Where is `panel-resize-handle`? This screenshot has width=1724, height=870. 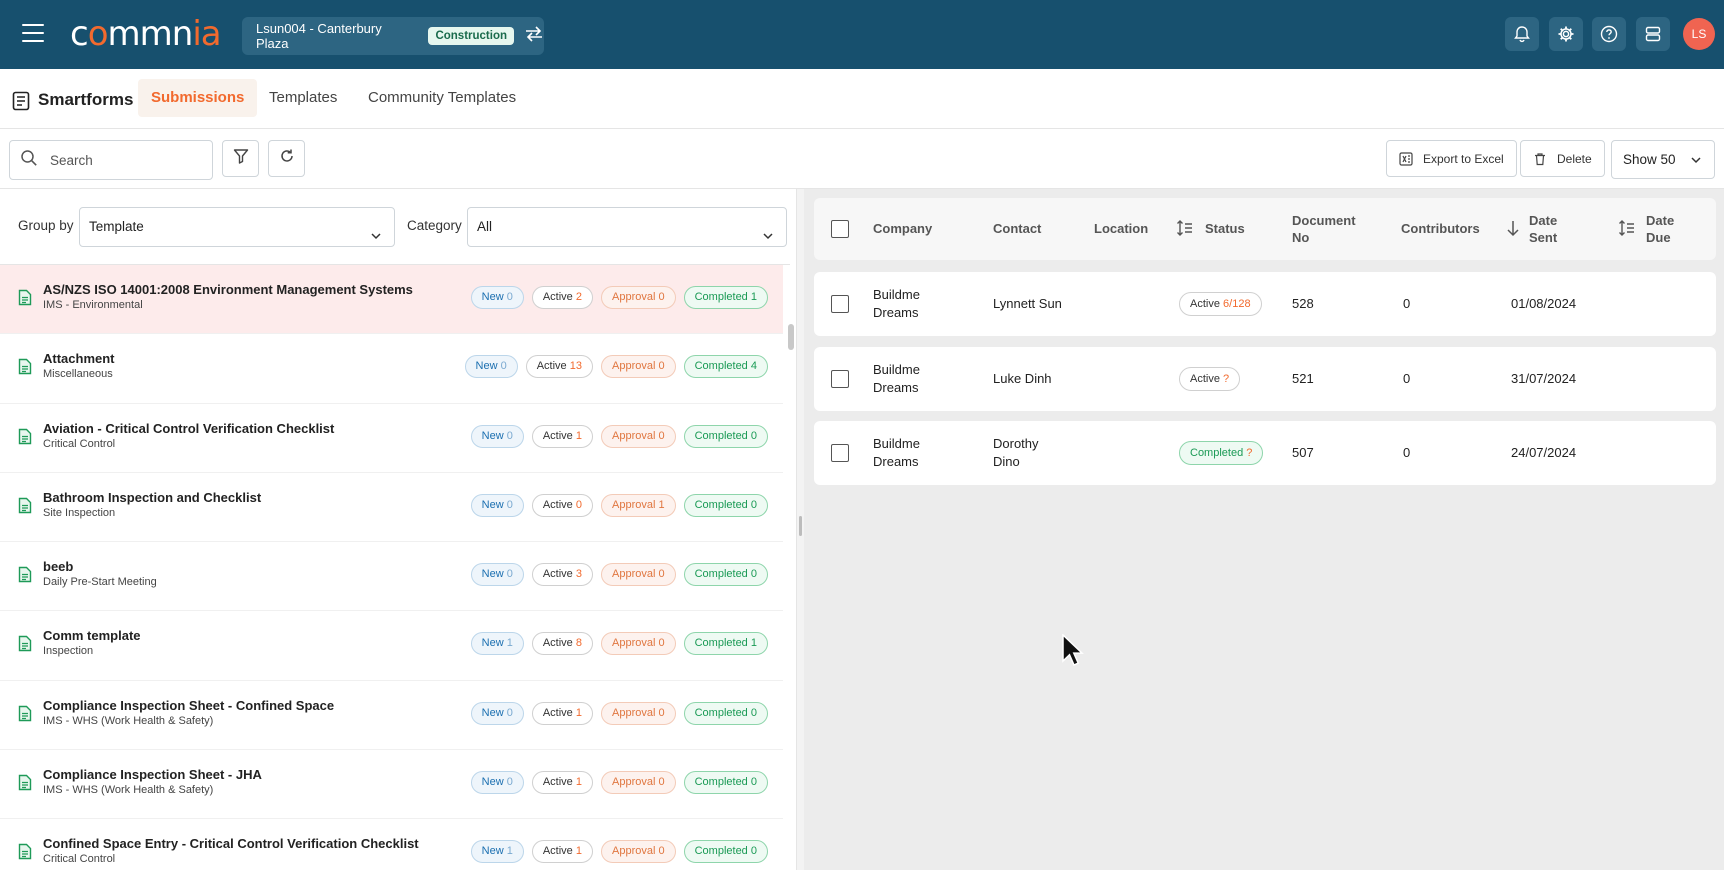 panel-resize-handle is located at coordinates (800, 529).